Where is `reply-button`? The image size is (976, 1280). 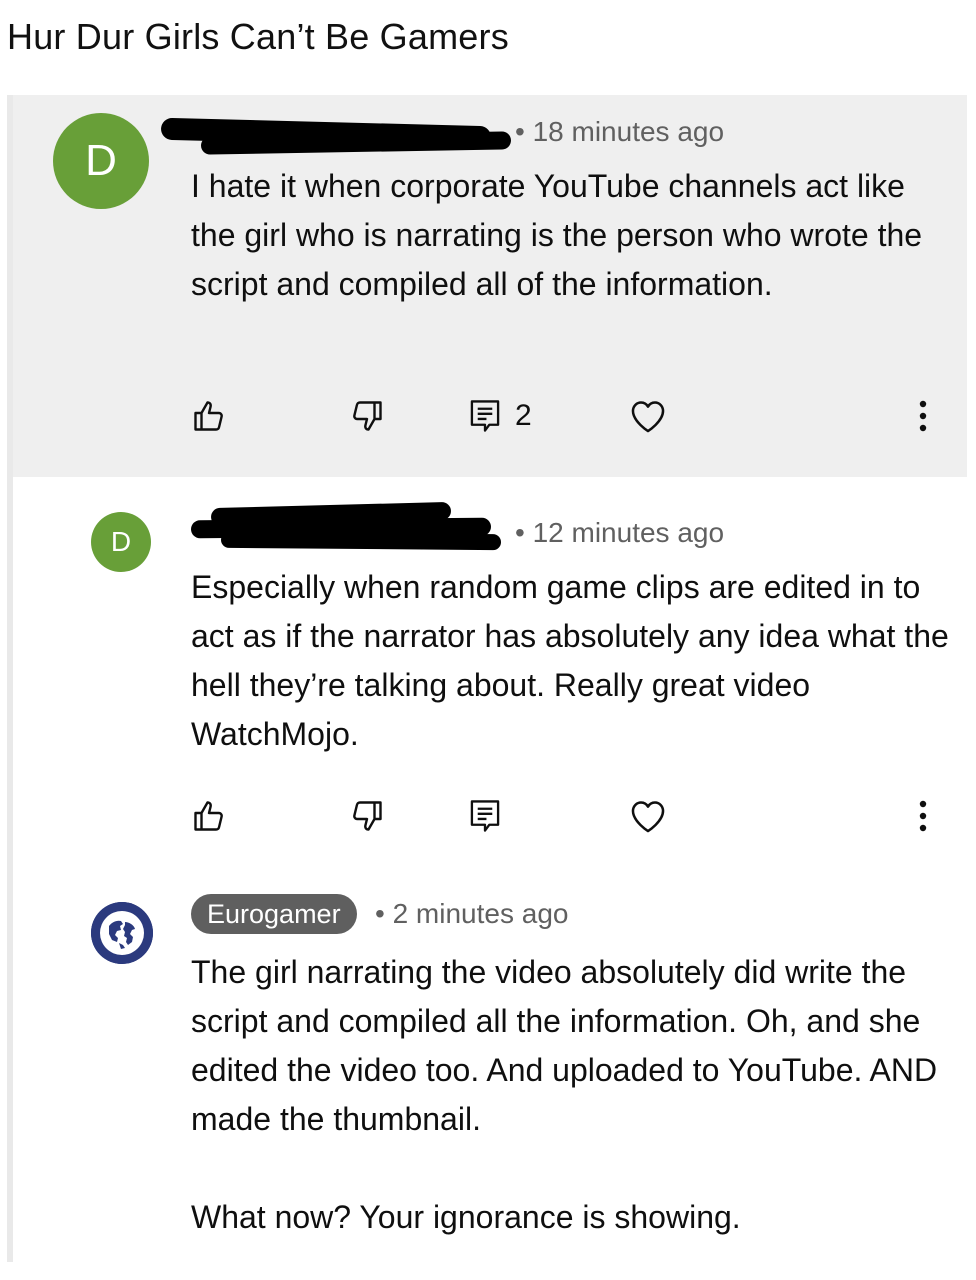 reply-button is located at coordinates (485, 816).